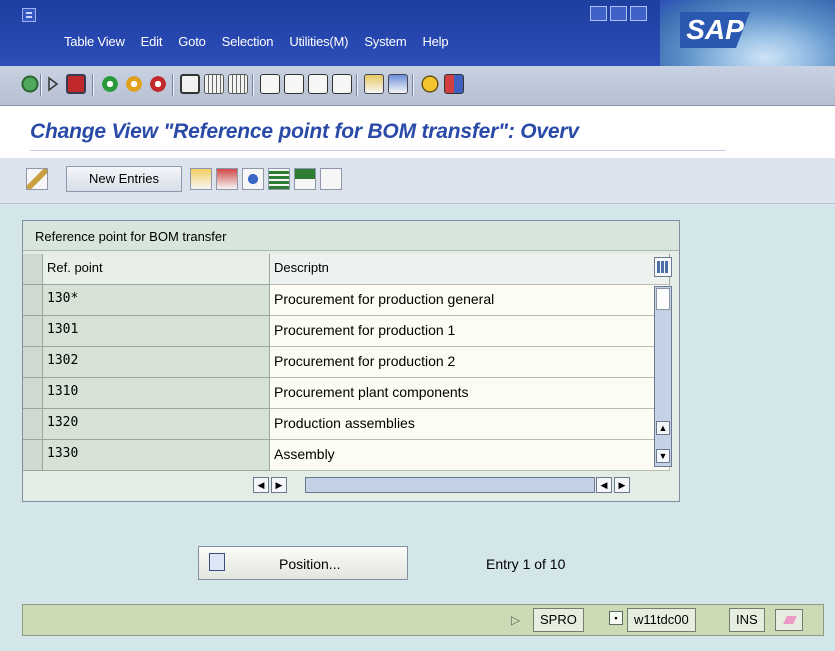 This screenshot has width=835, height=651. Describe the element at coordinates (156, 362) in the screenshot. I see `ref-point-cell: 1302` at that location.